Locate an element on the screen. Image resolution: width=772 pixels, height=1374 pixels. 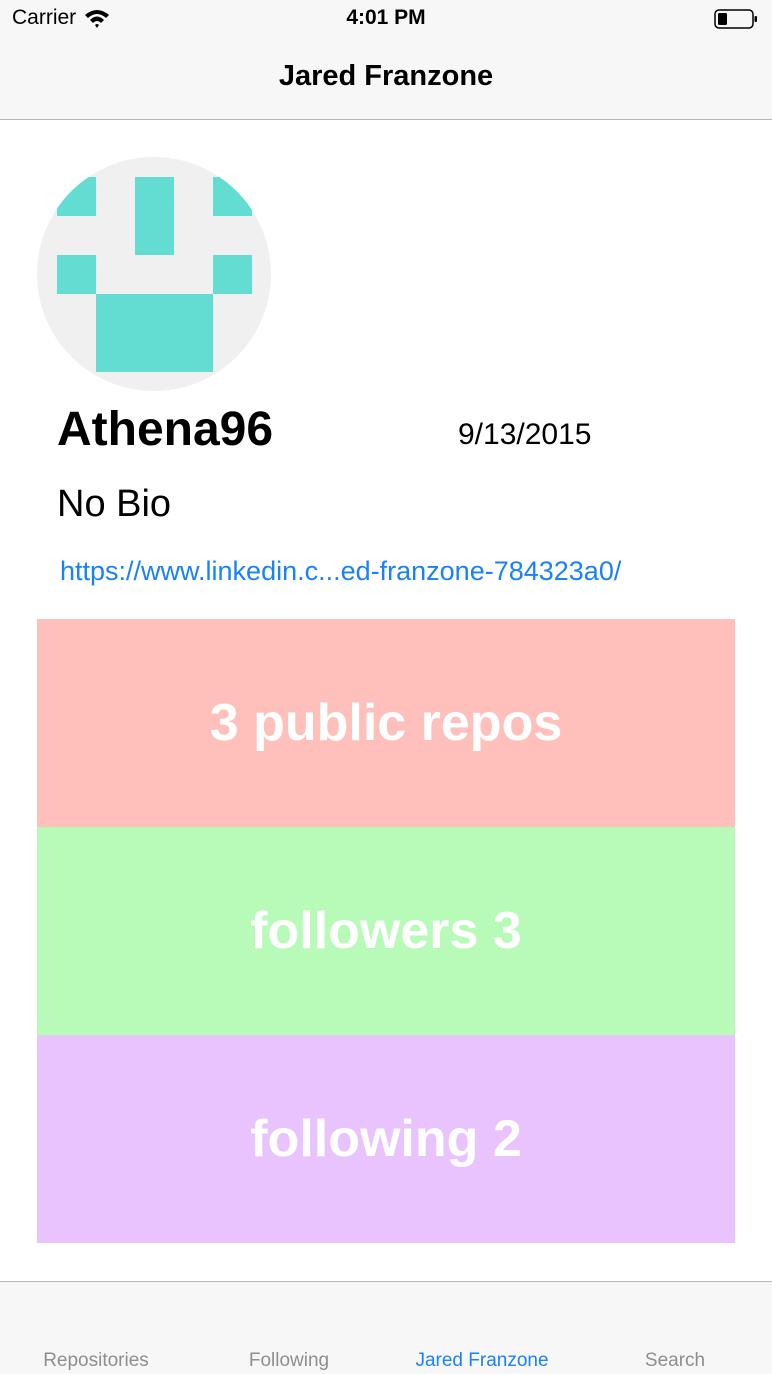
tab-search: Search is located at coordinates (675, 1361).